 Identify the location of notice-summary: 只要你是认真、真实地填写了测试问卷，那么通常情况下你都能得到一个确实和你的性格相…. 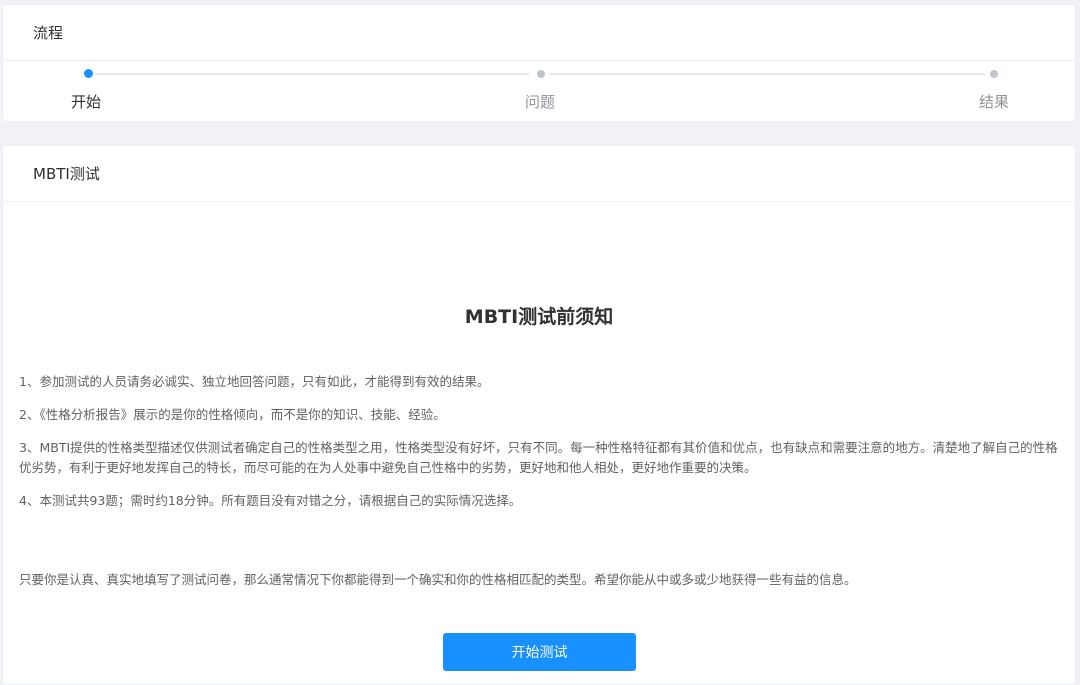
(438, 579).